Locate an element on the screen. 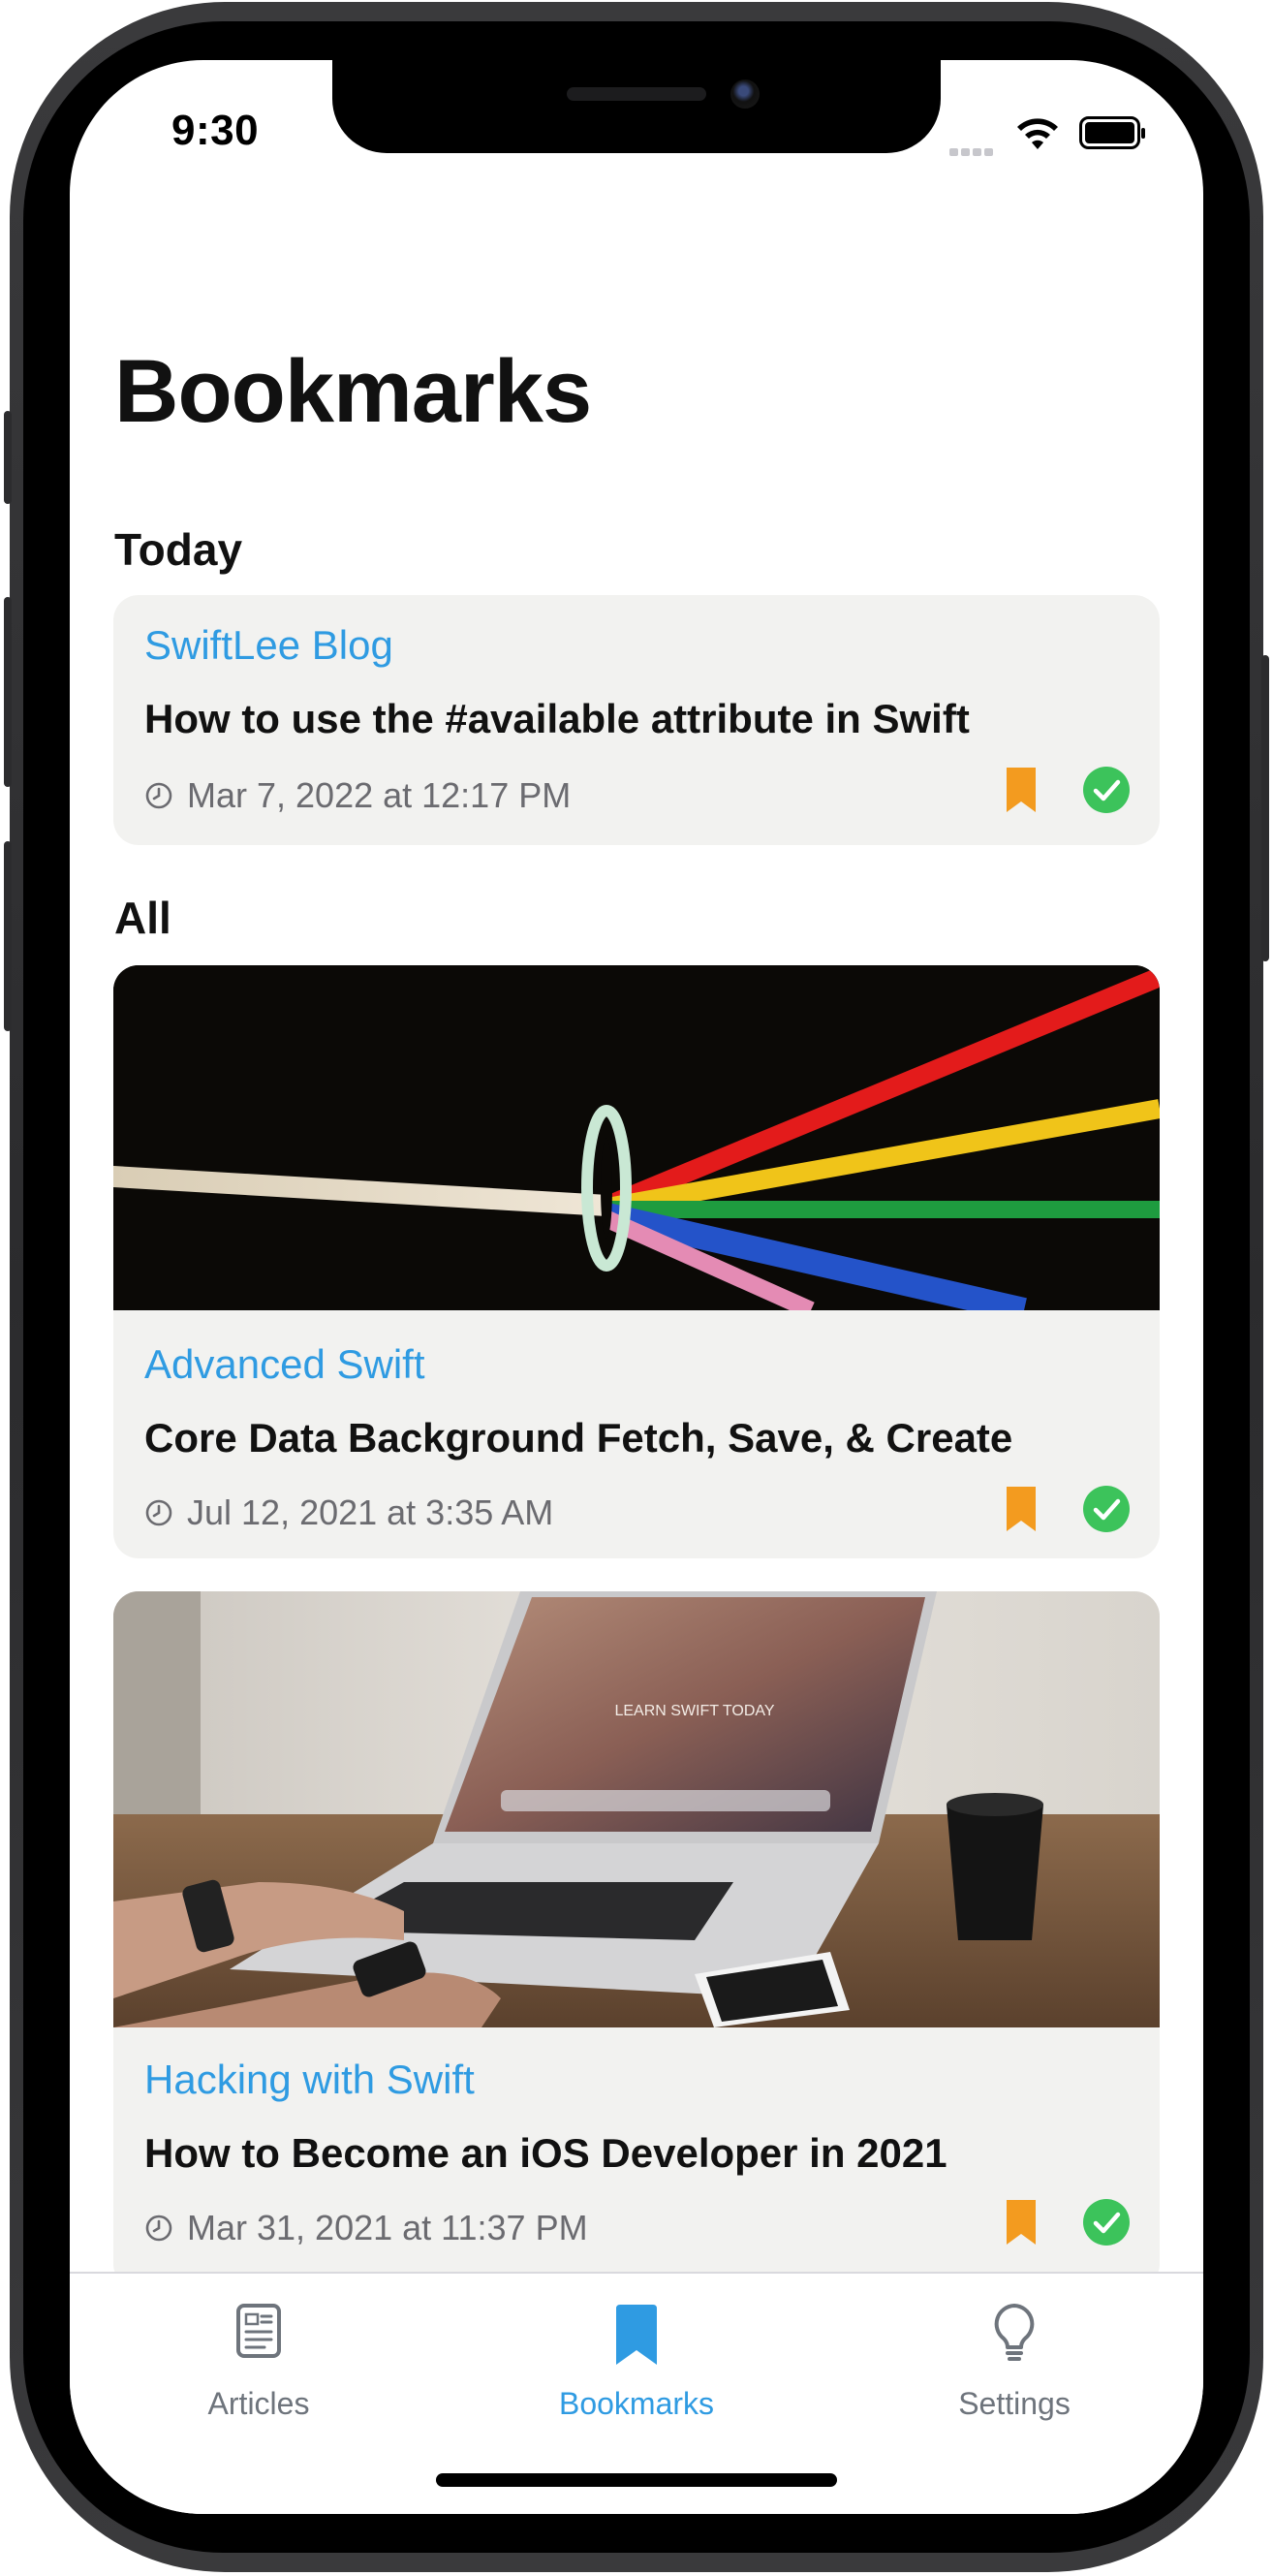 The height and width of the screenshot is (2576, 1273). tab-label: Bookmarks is located at coordinates (636, 2403).